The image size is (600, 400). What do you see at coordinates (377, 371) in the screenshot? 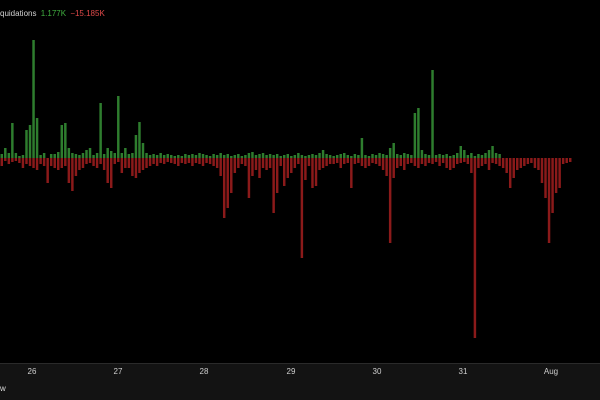
I see `x-tick-30: 30` at bounding box center [377, 371].